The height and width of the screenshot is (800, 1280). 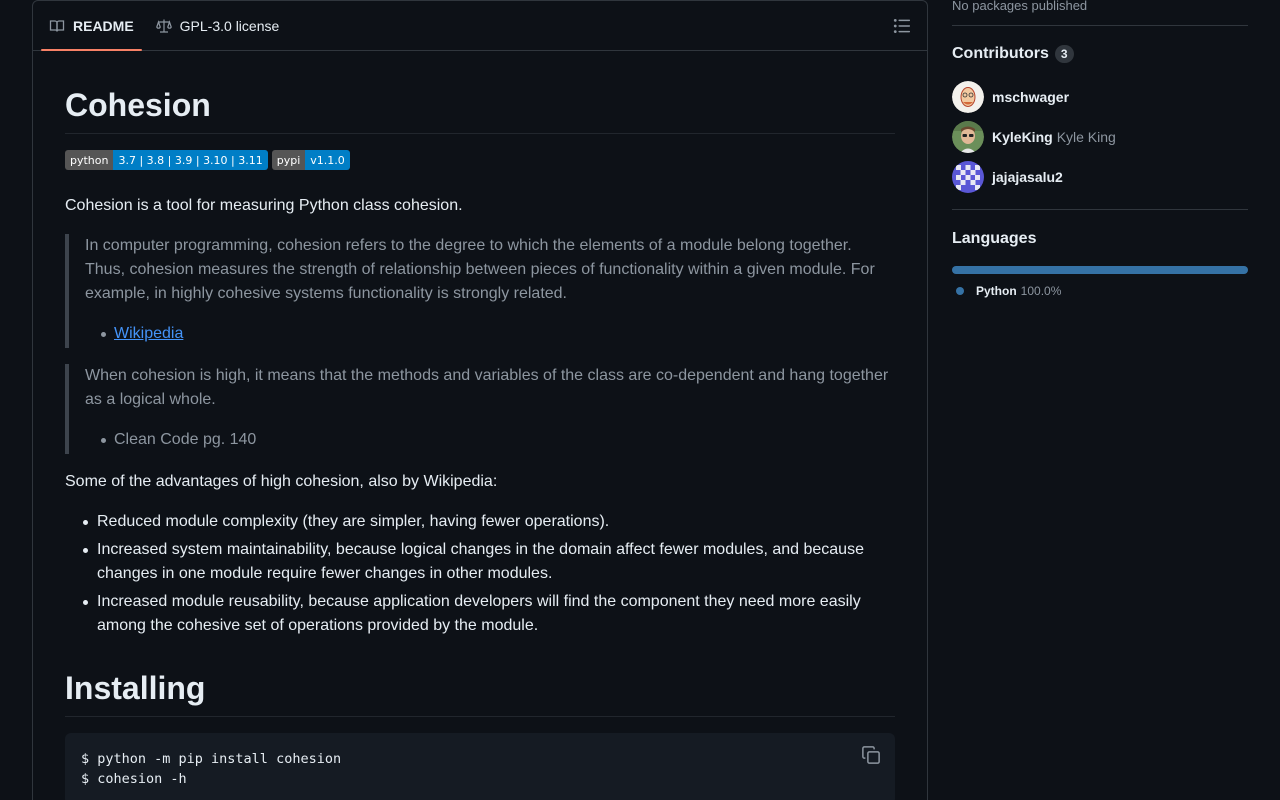 I want to click on contributor-kyleking: KyleKing Kyle King, so click(x=1100, y=137).